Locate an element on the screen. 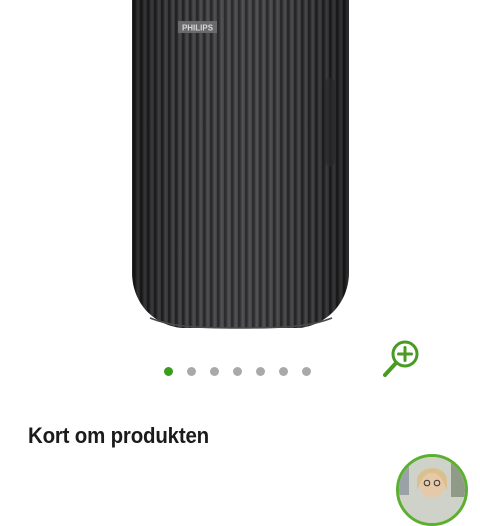 This screenshot has width=480, height=526. gallery-pagination is located at coordinates (237, 371).